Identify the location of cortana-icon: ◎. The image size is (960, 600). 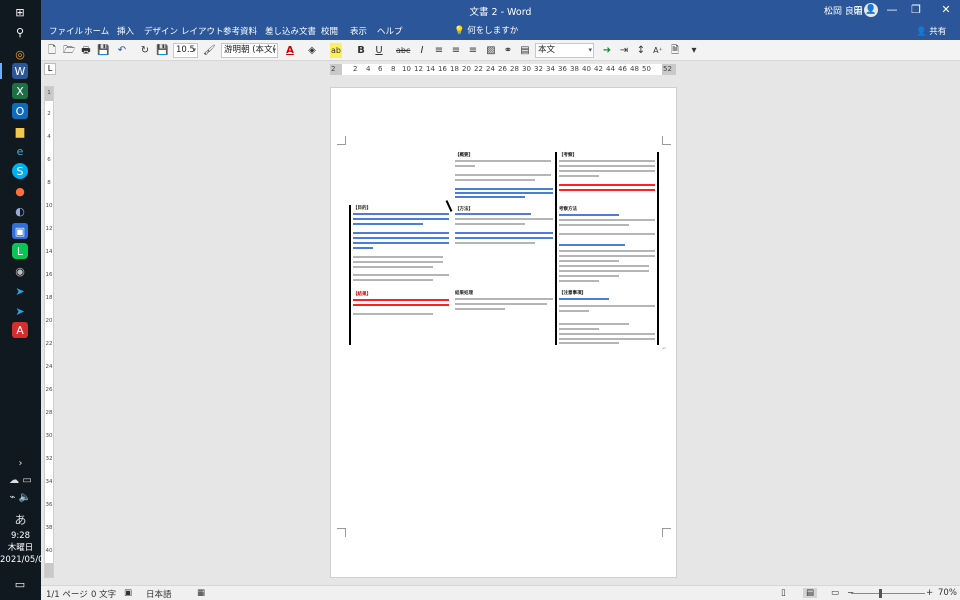
(20, 54).